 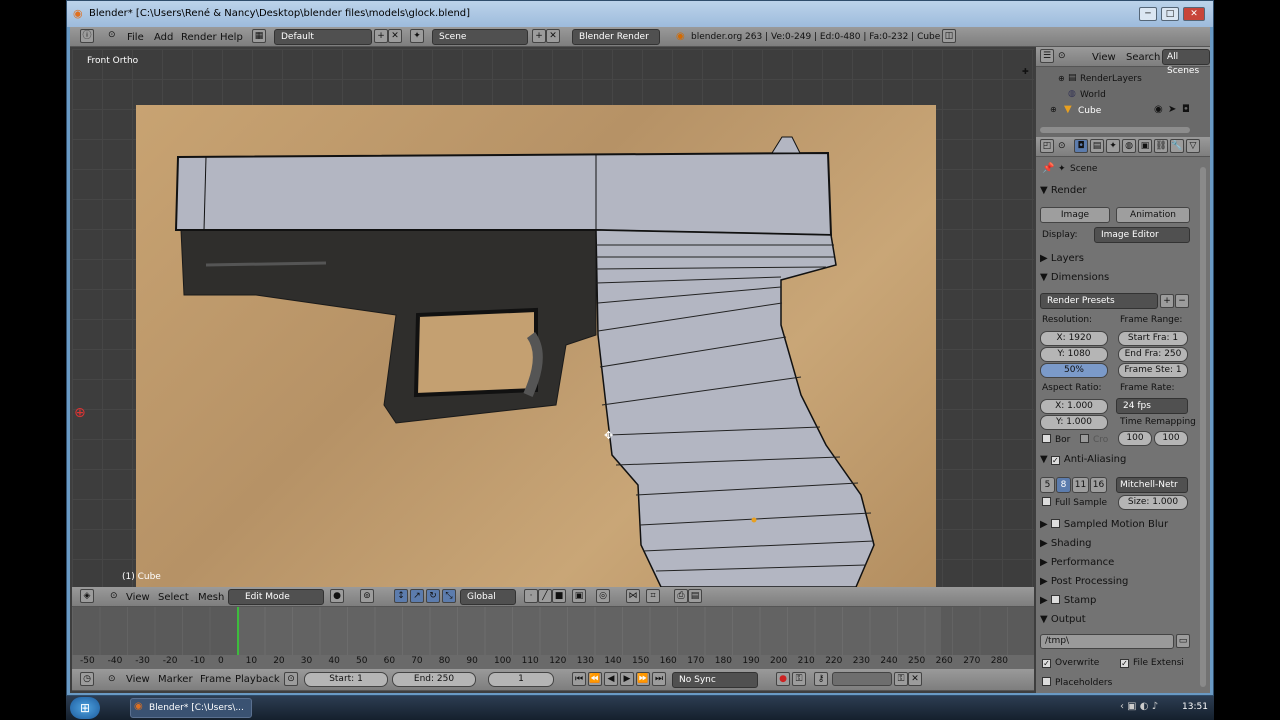 I want to click on jump-end-icon: ⏭, so click(x=659, y=679).